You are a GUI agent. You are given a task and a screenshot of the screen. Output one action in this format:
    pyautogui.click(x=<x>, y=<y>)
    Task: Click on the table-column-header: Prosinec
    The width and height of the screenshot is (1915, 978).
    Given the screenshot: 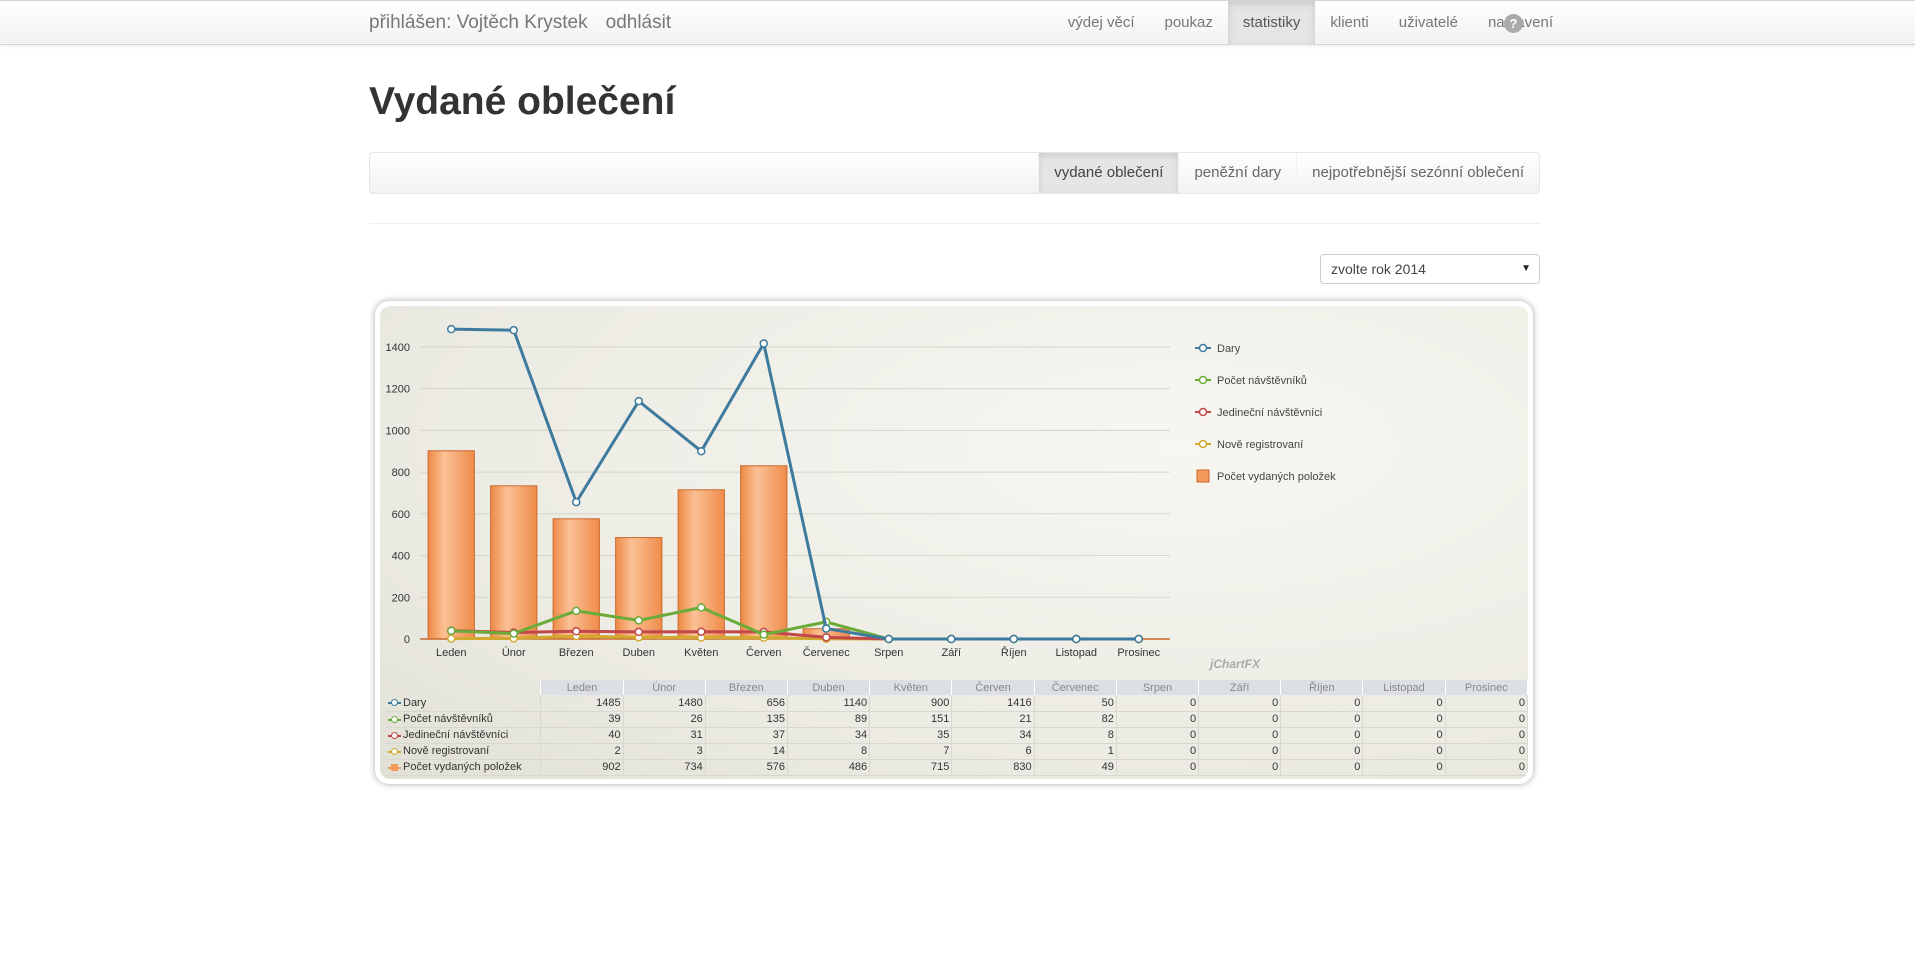 What is the action you would take?
    pyautogui.click(x=1486, y=687)
    